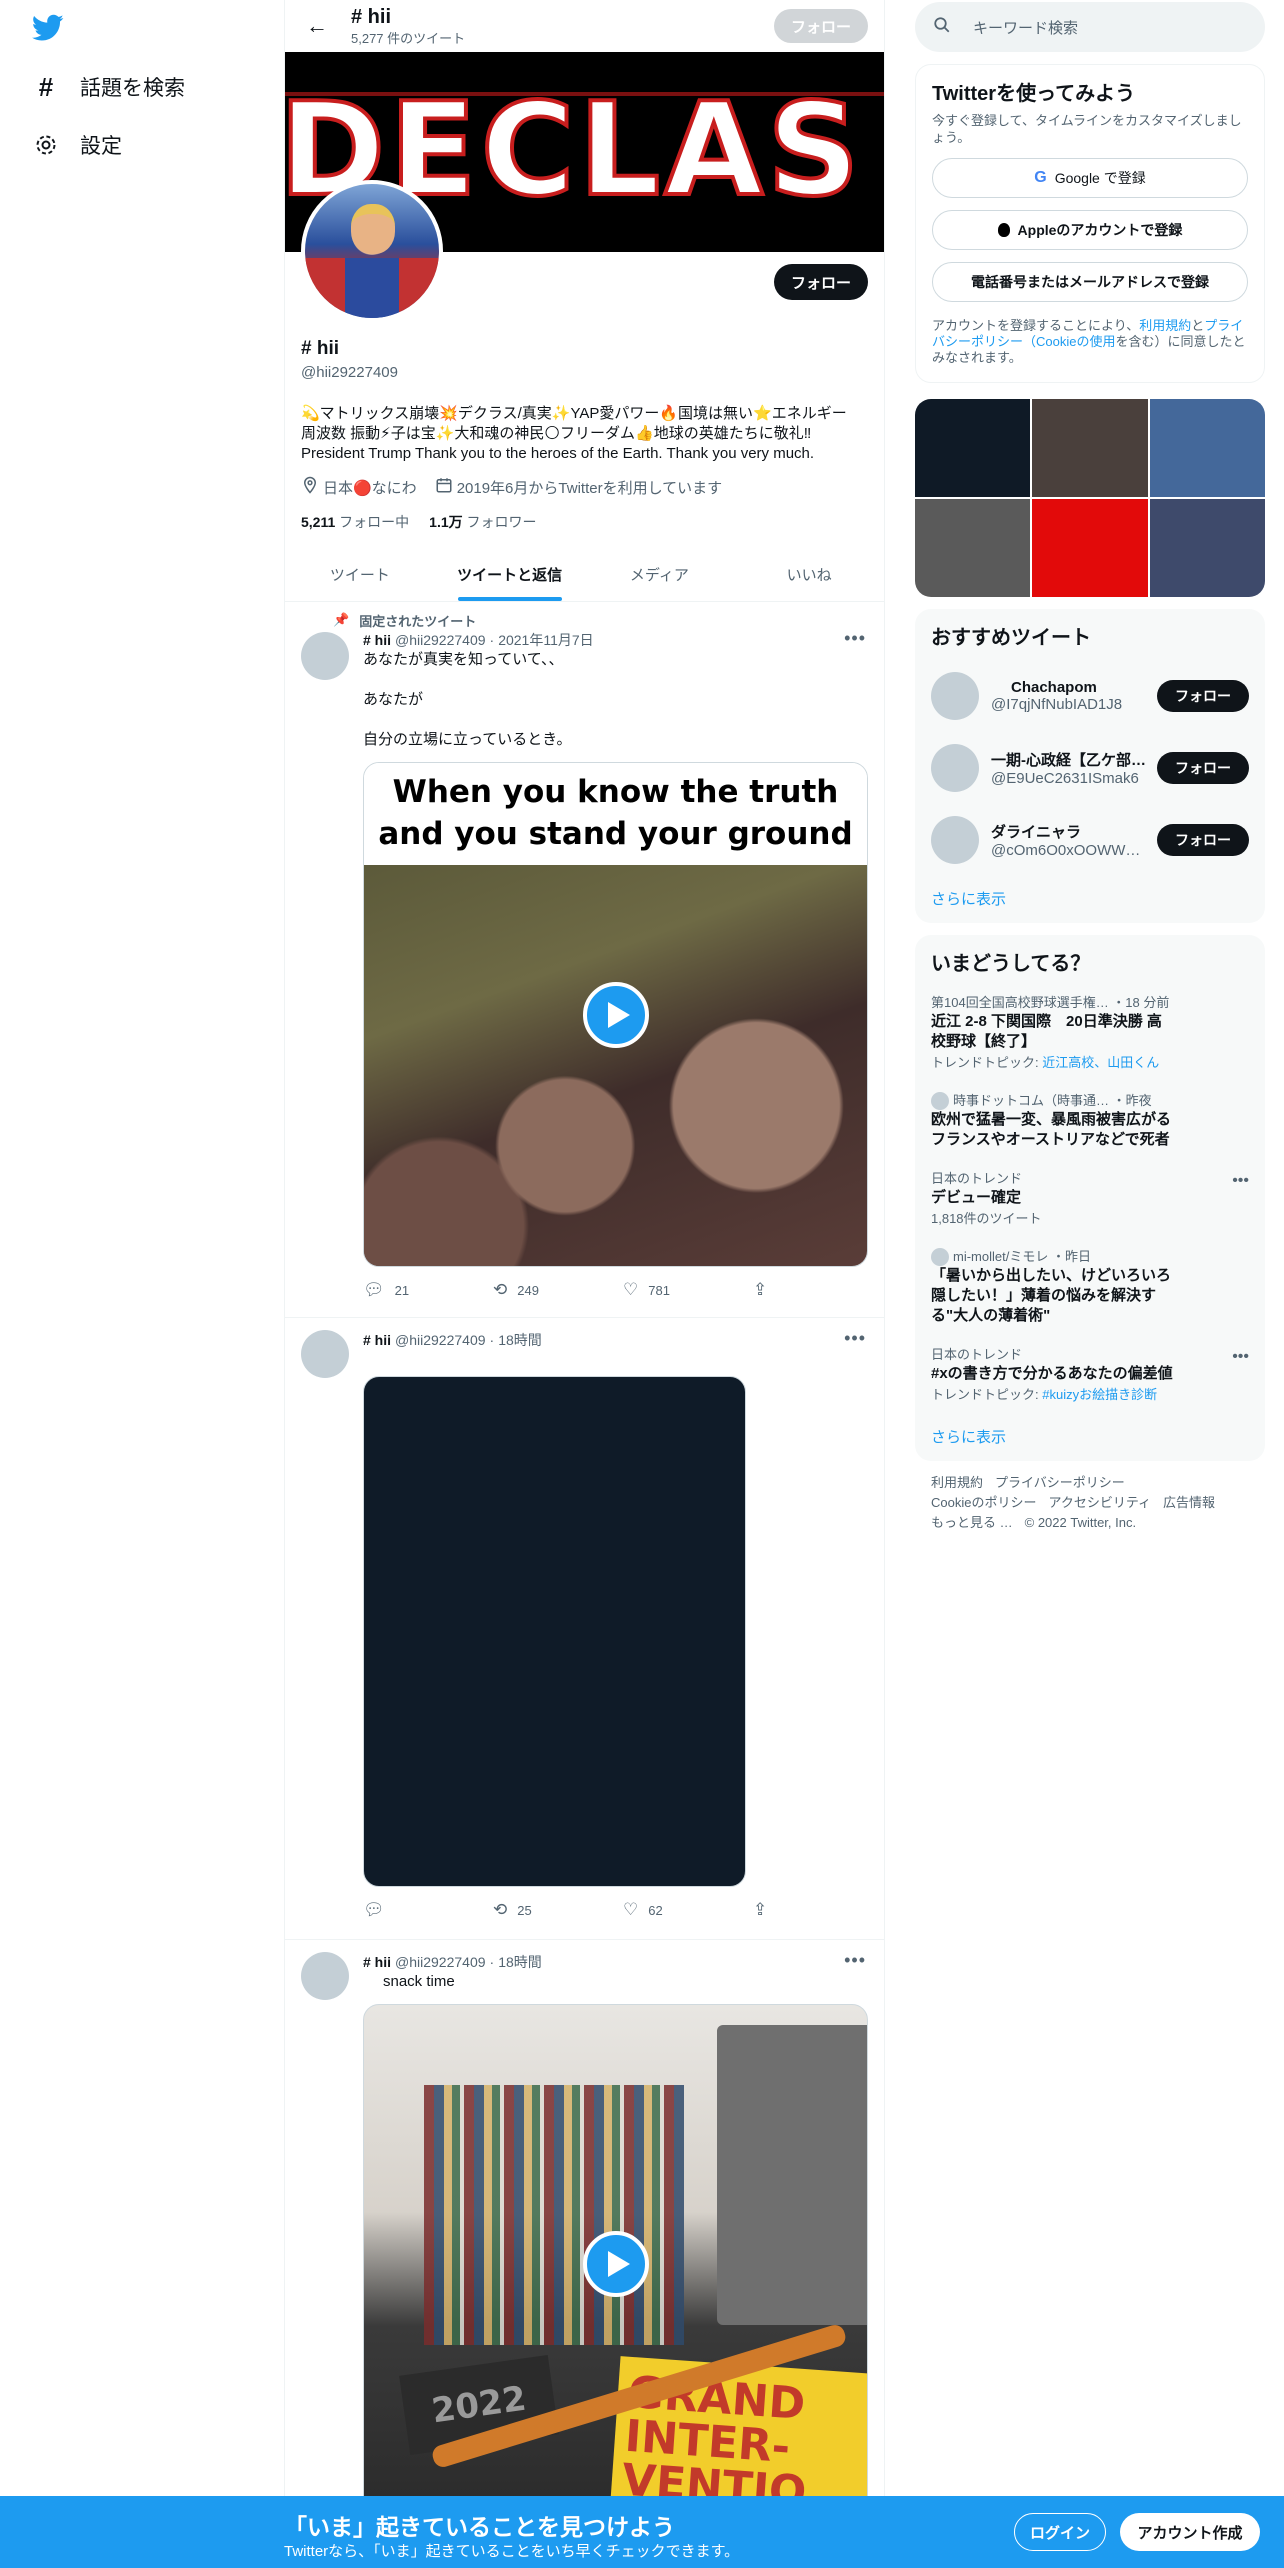 Image resolution: width=1284 pixels, height=2568 pixels. What do you see at coordinates (660, 574) in the screenshot?
I see `tab-media: メディア` at bounding box center [660, 574].